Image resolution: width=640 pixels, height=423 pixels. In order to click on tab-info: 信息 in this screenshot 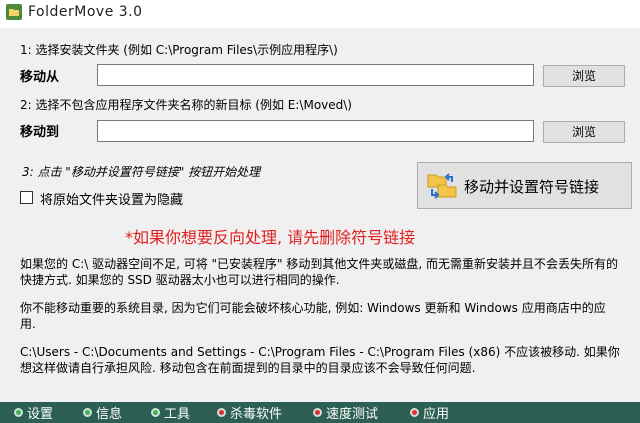, I will do `click(102, 412)`.